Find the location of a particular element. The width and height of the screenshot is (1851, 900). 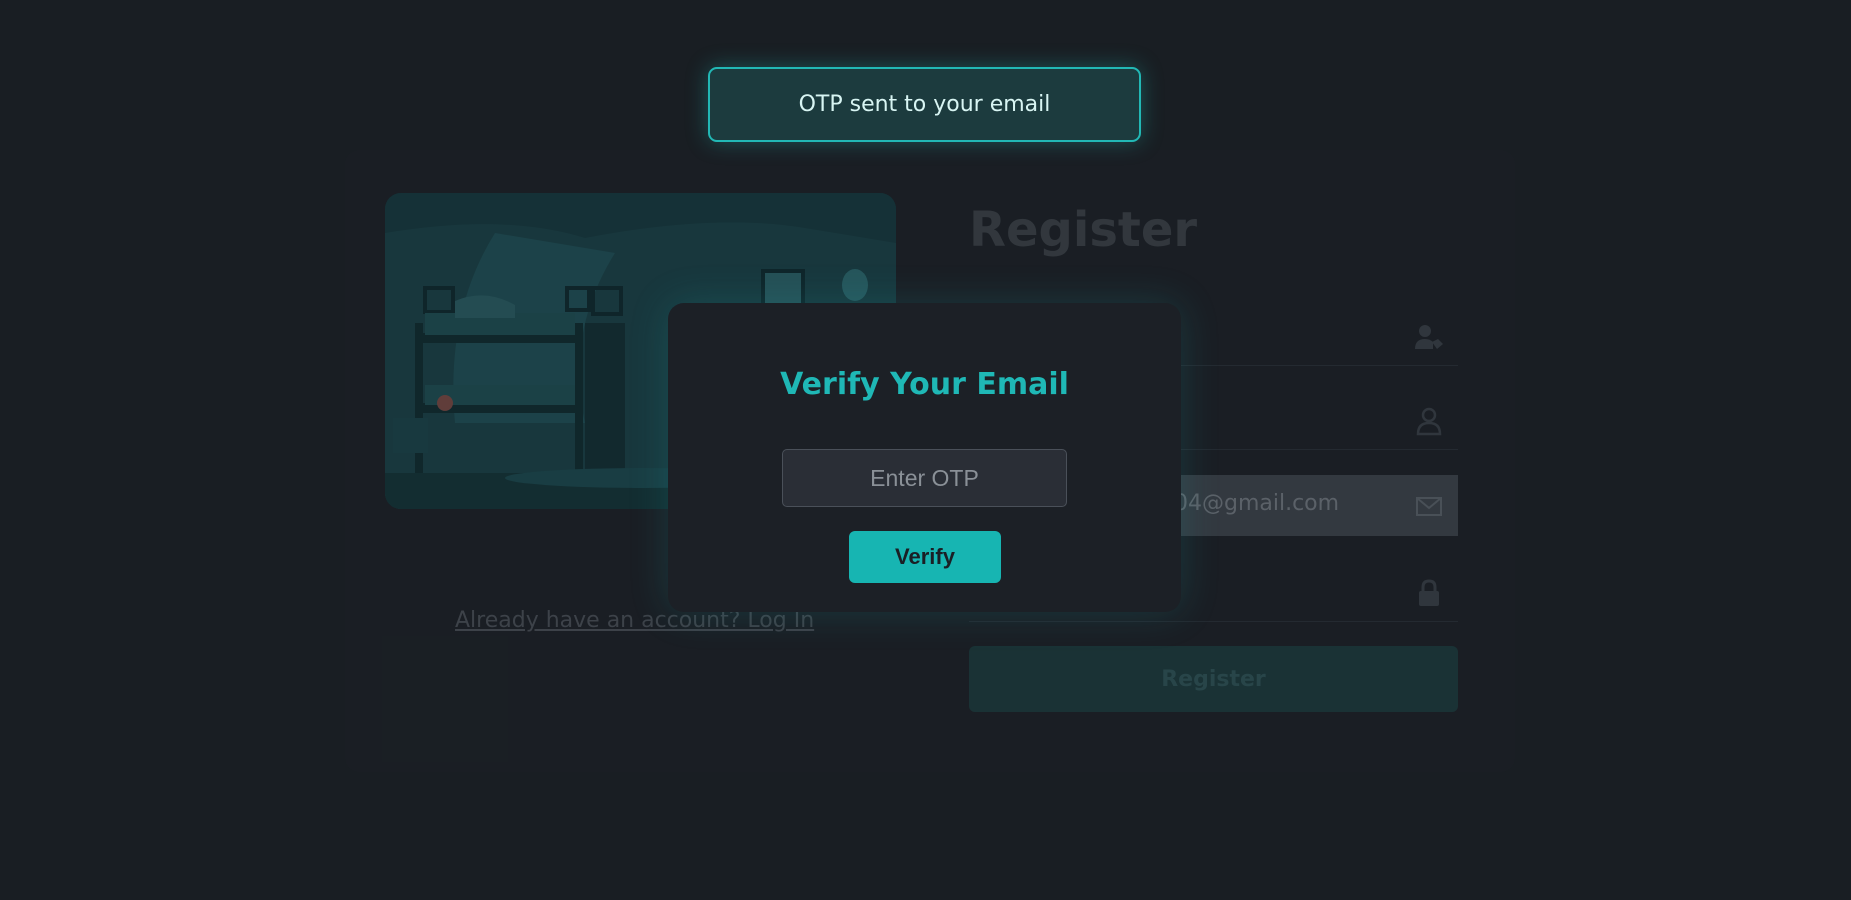

otp-input is located at coordinates (924, 478).